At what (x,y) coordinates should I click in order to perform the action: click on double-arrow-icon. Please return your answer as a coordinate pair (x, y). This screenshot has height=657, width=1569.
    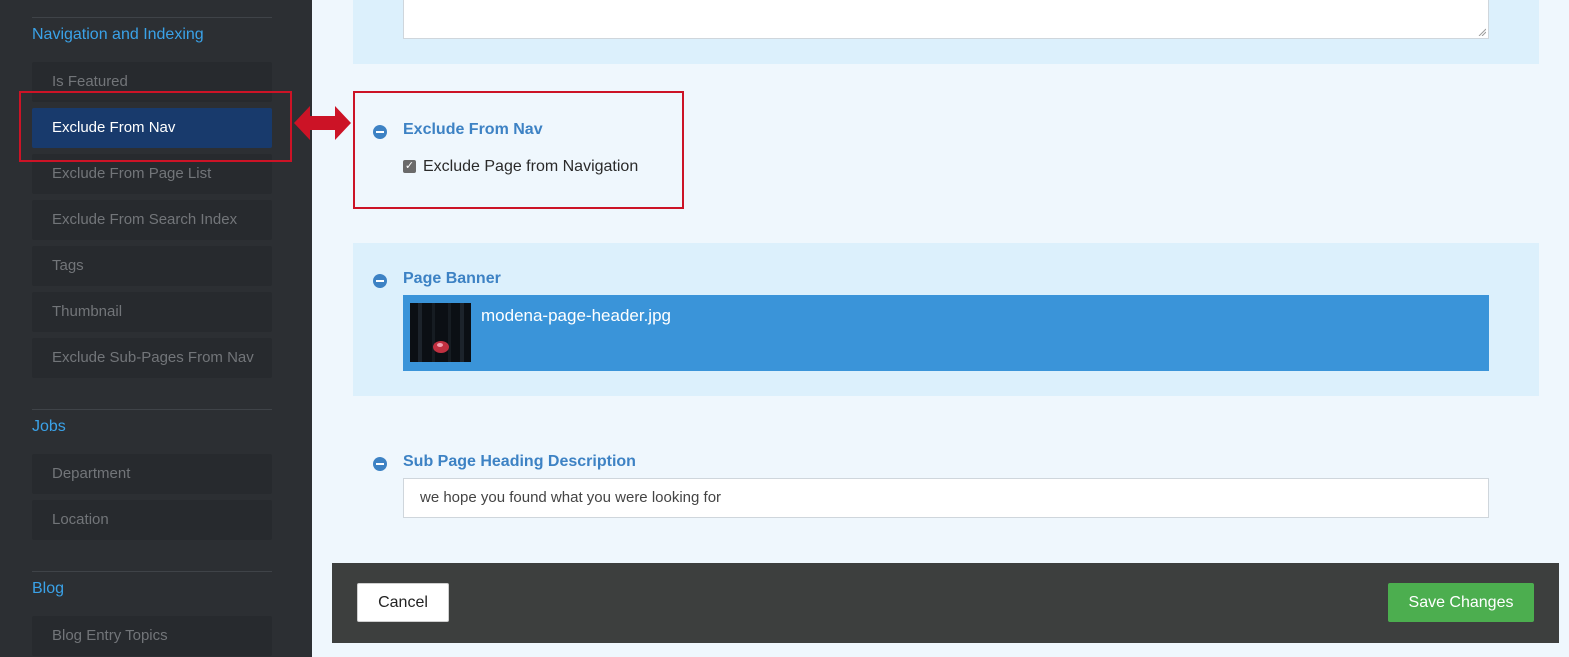
    Looking at the image, I should click on (322, 123).